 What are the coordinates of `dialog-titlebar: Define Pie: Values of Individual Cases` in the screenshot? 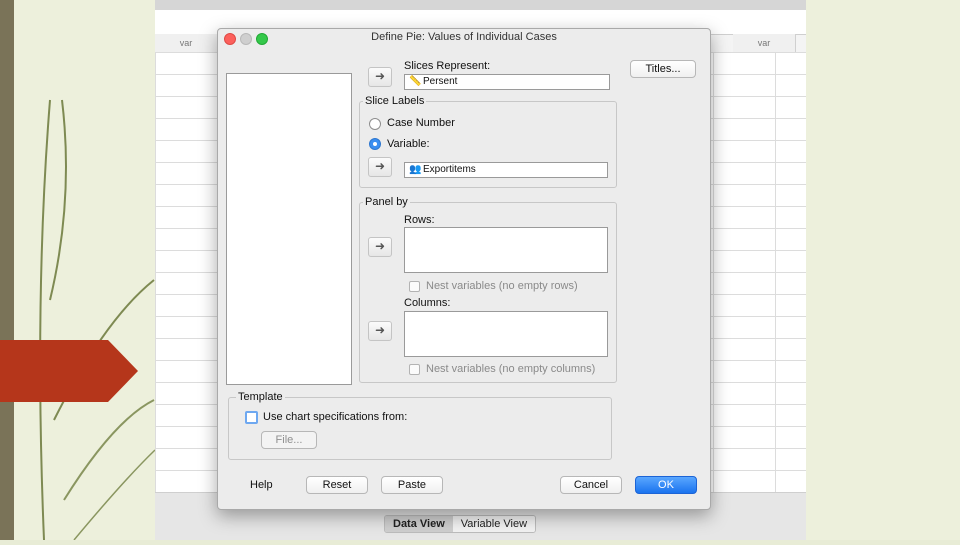 It's located at (464, 38).